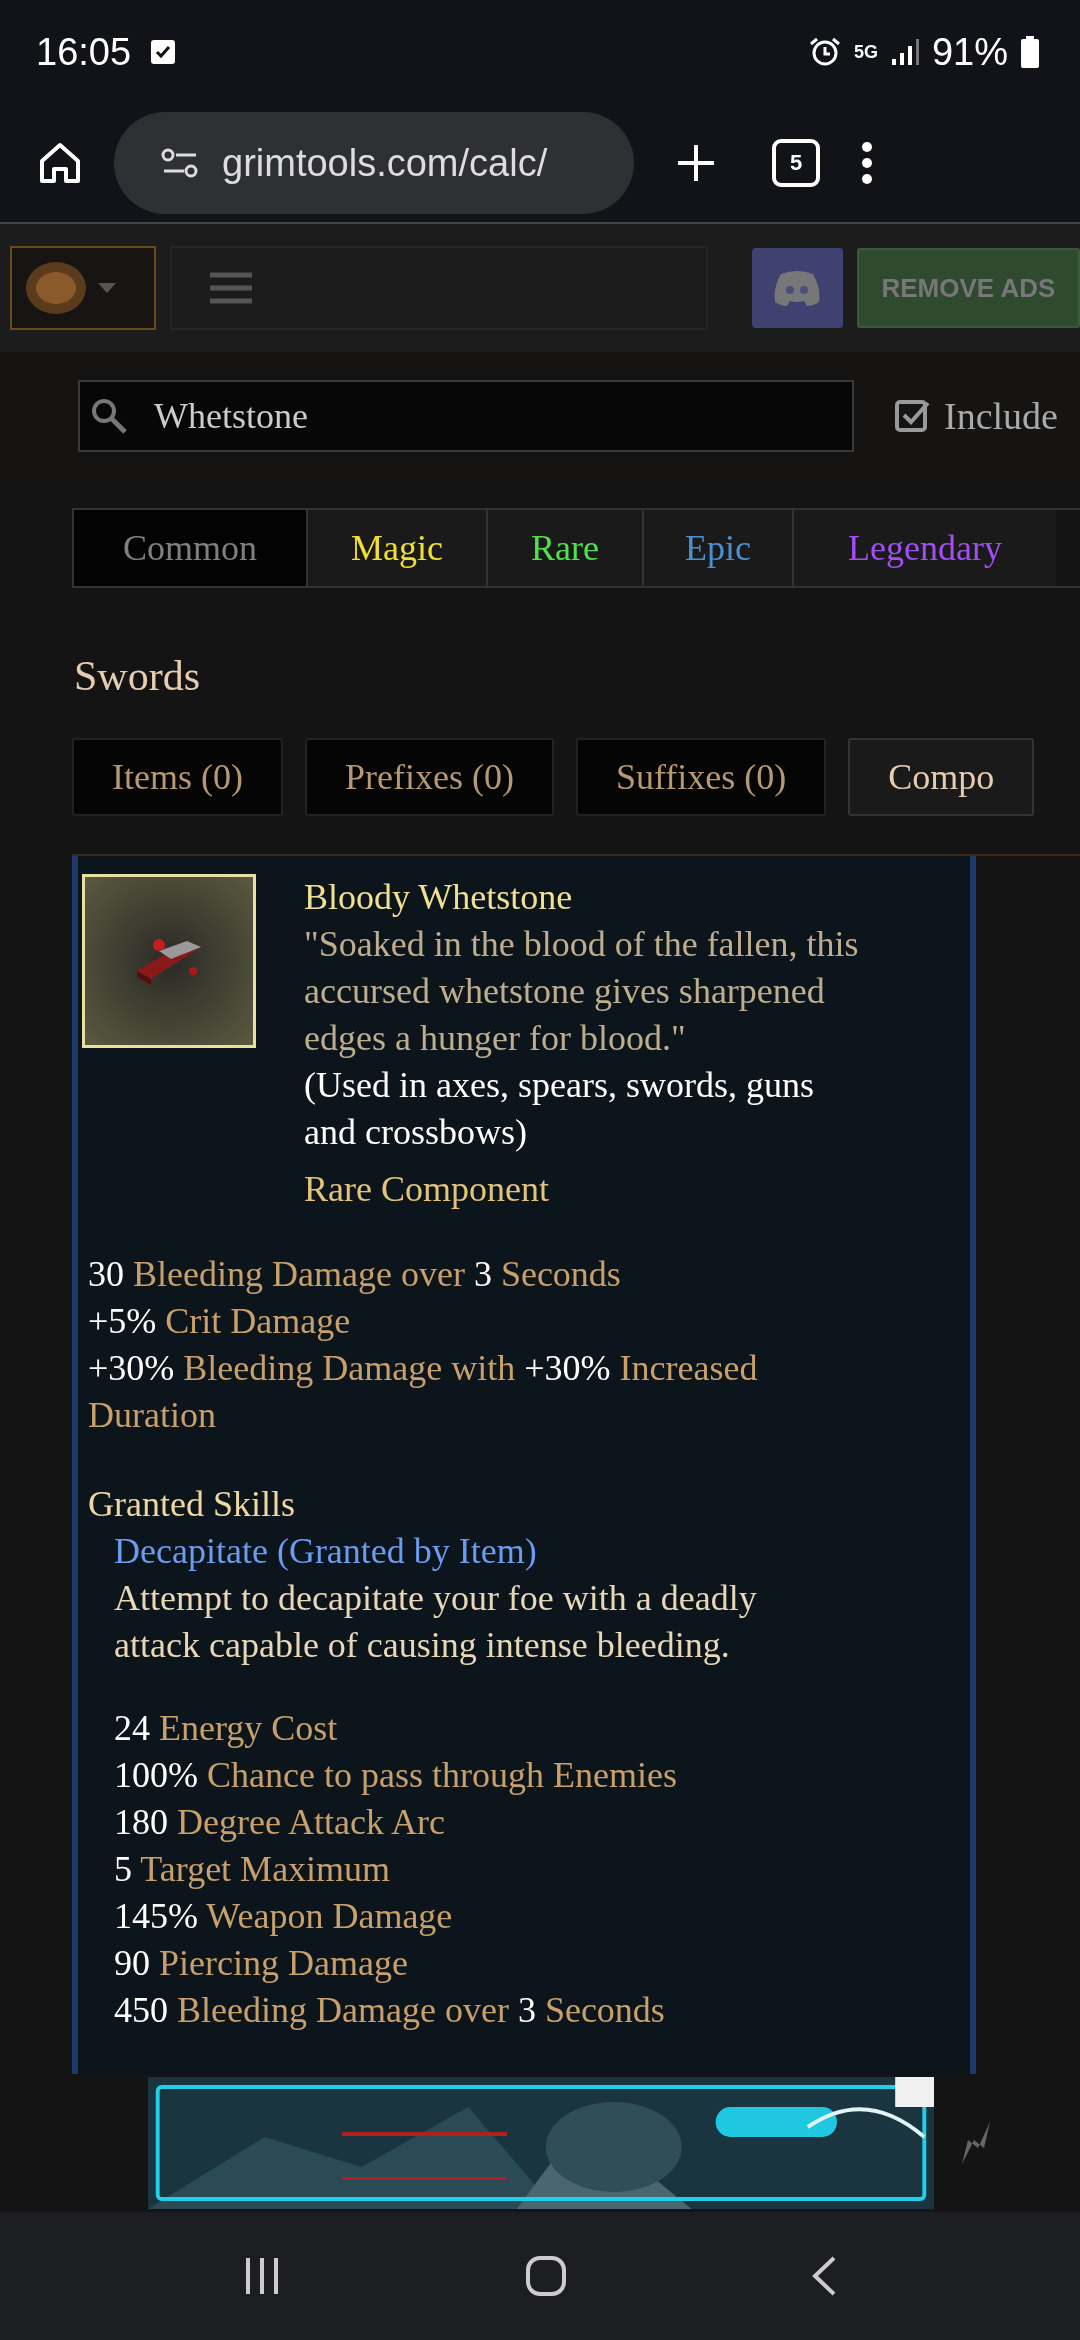 Image resolution: width=1080 pixels, height=2340 pixels. What do you see at coordinates (107, 288) in the screenshot?
I see `caret-icon` at bounding box center [107, 288].